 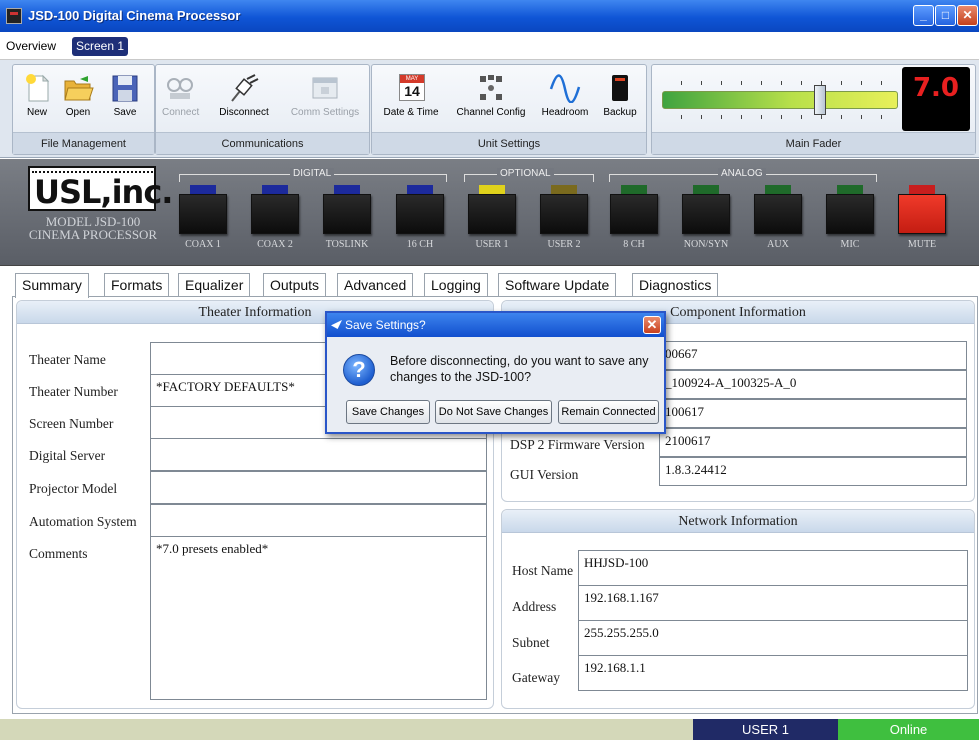 What do you see at coordinates (773, 603) in the screenshot?
I see `address-field: 192.168.1.167` at bounding box center [773, 603].